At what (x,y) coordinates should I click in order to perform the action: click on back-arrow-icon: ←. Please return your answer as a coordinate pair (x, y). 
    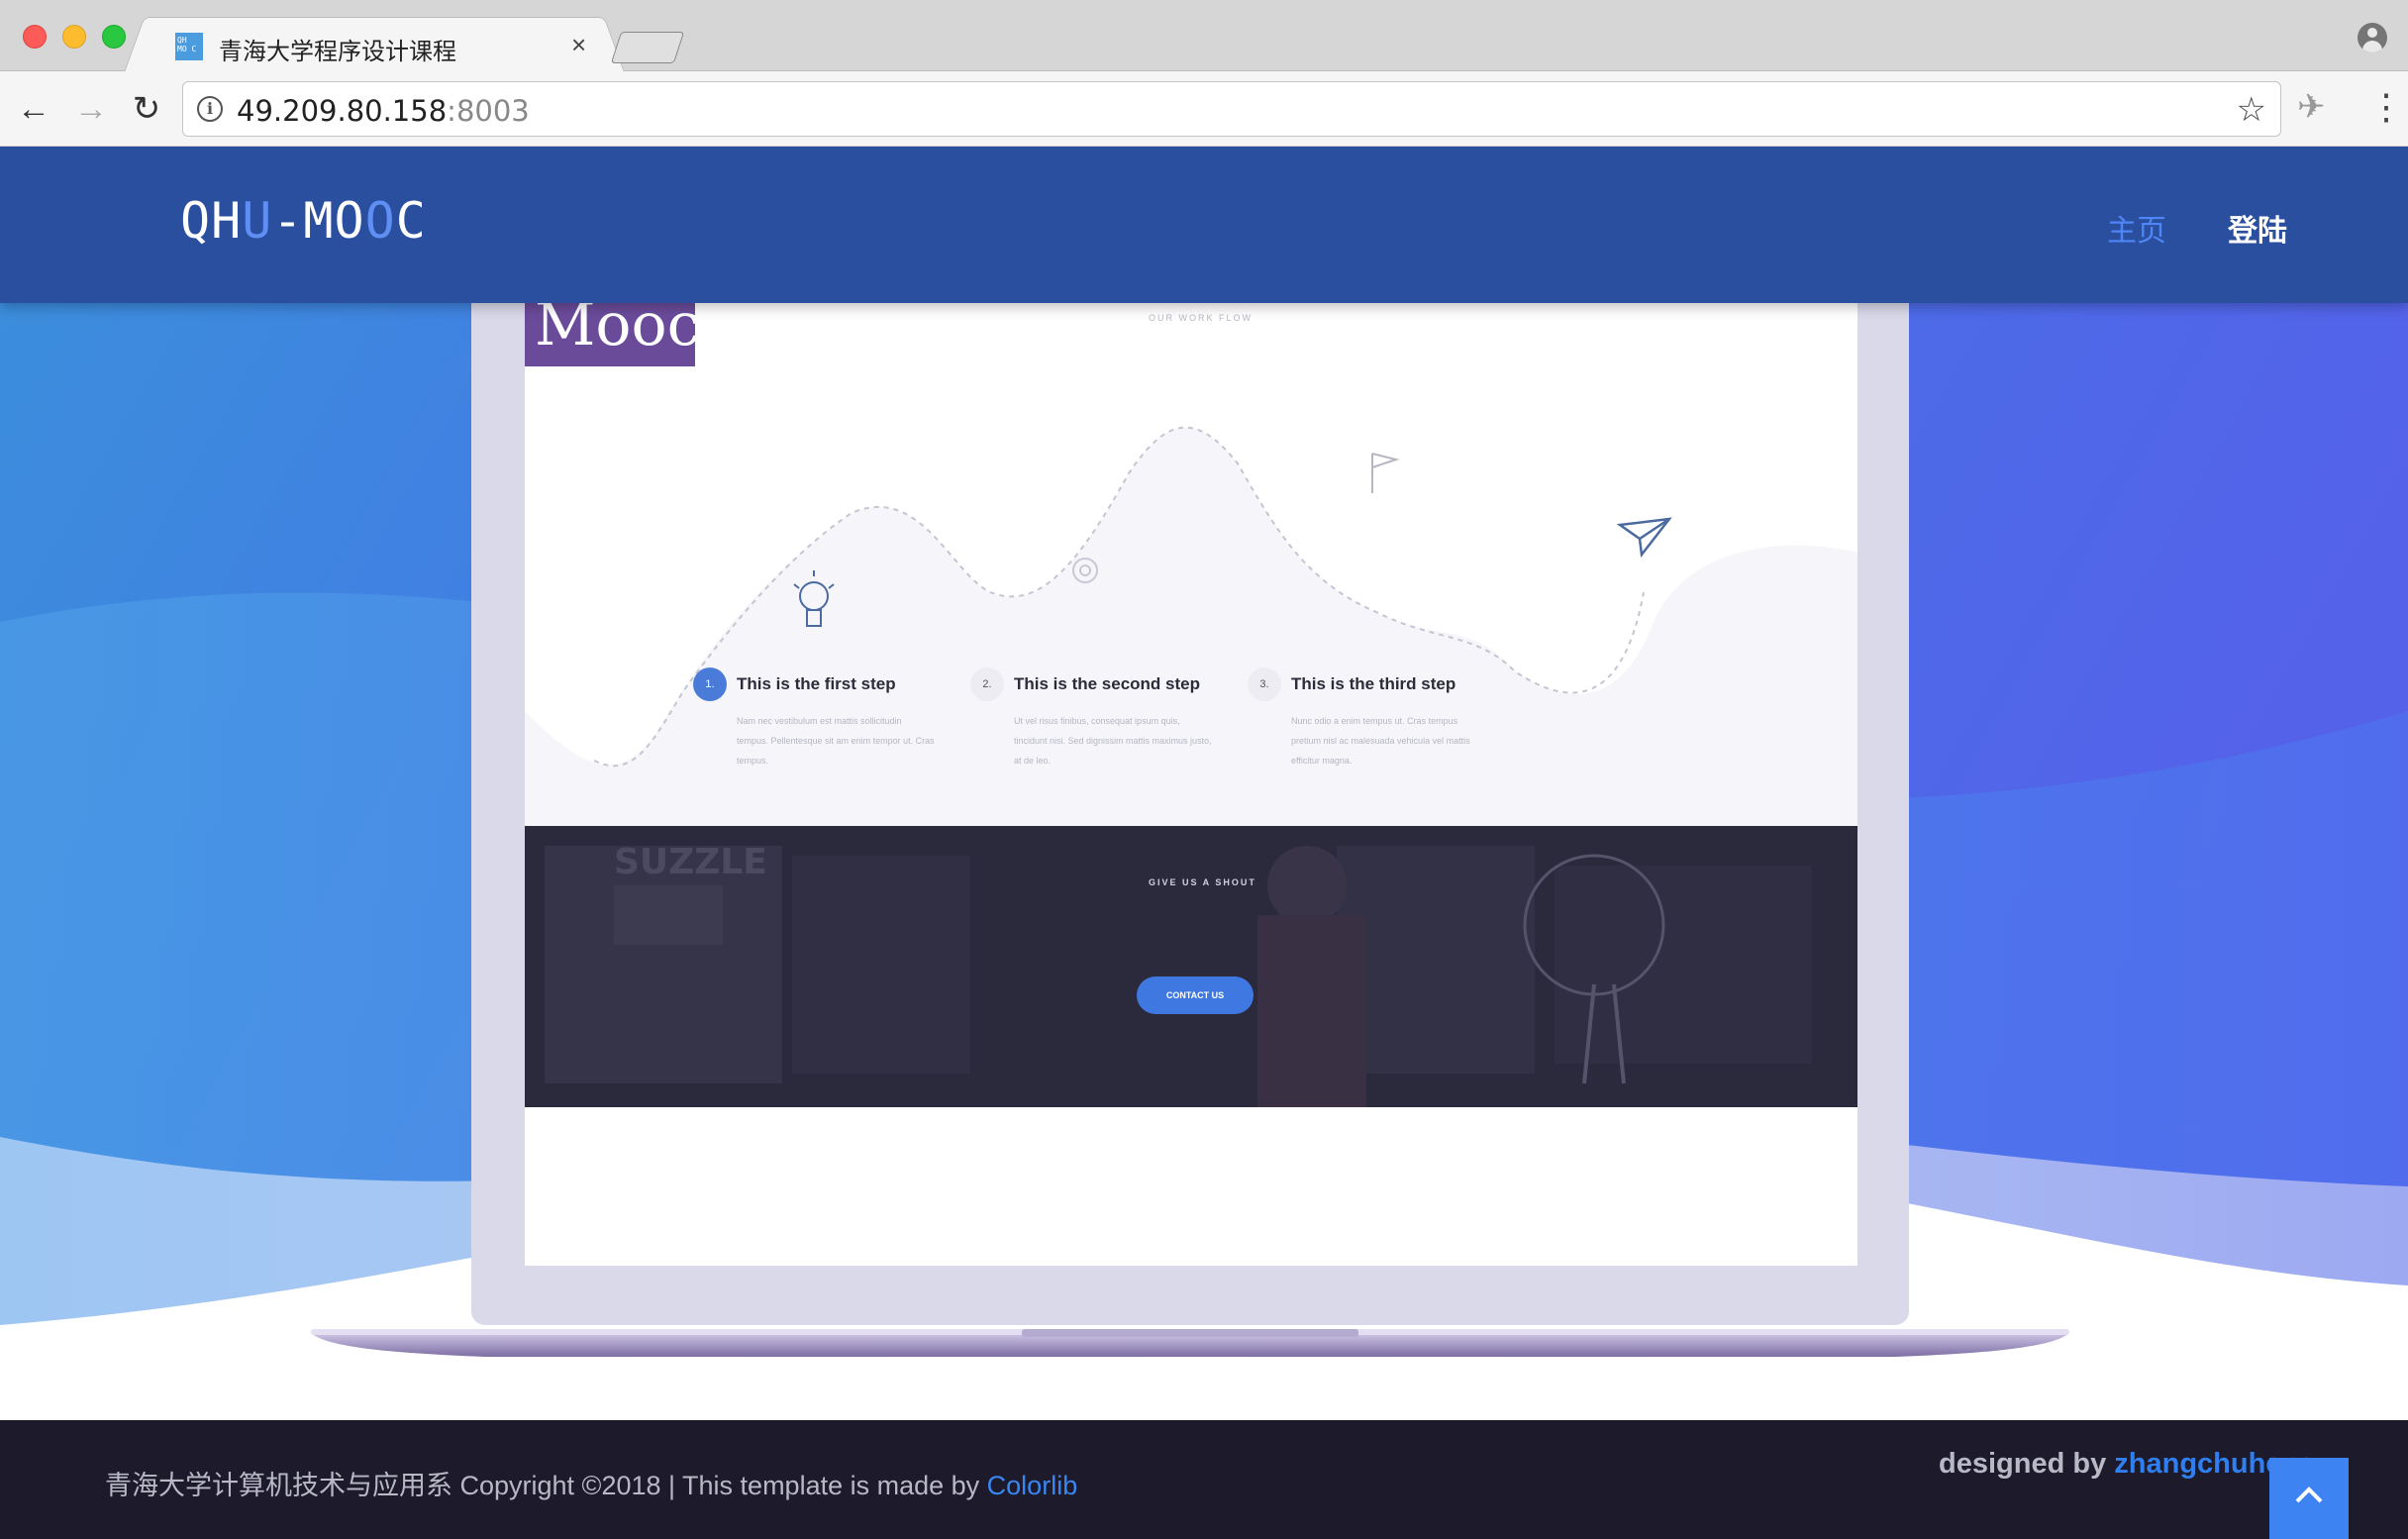
    Looking at the image, I should click on (33, 109).